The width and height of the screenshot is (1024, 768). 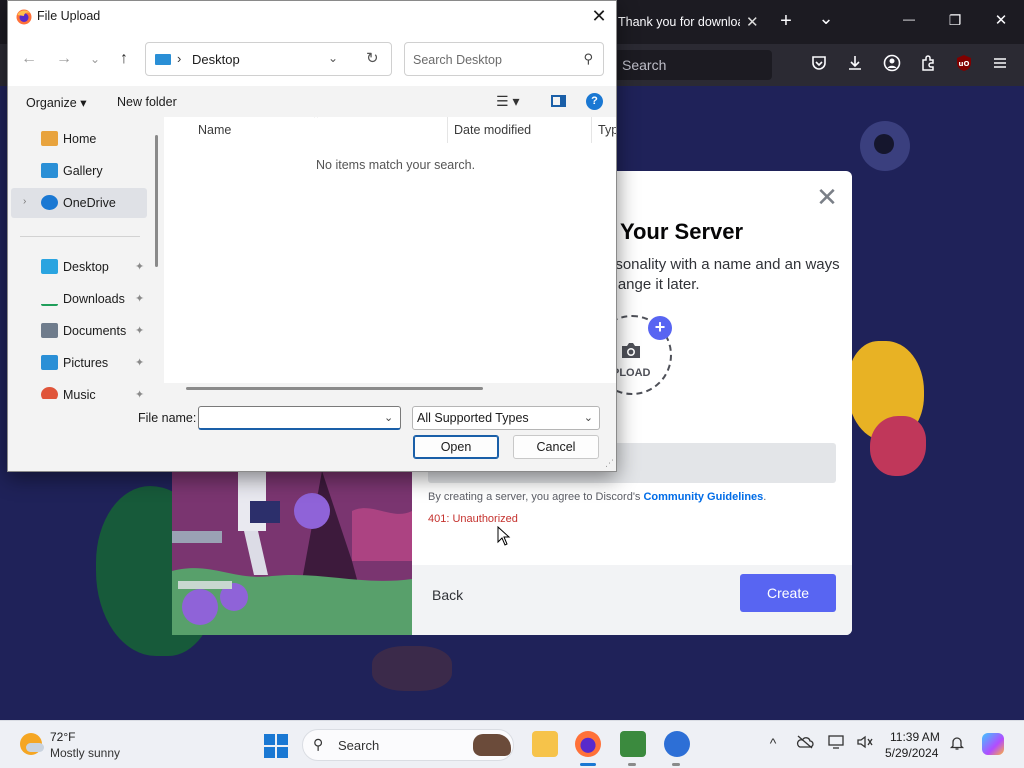 I want to click on open-button: Open, so click(x=456, y=447).